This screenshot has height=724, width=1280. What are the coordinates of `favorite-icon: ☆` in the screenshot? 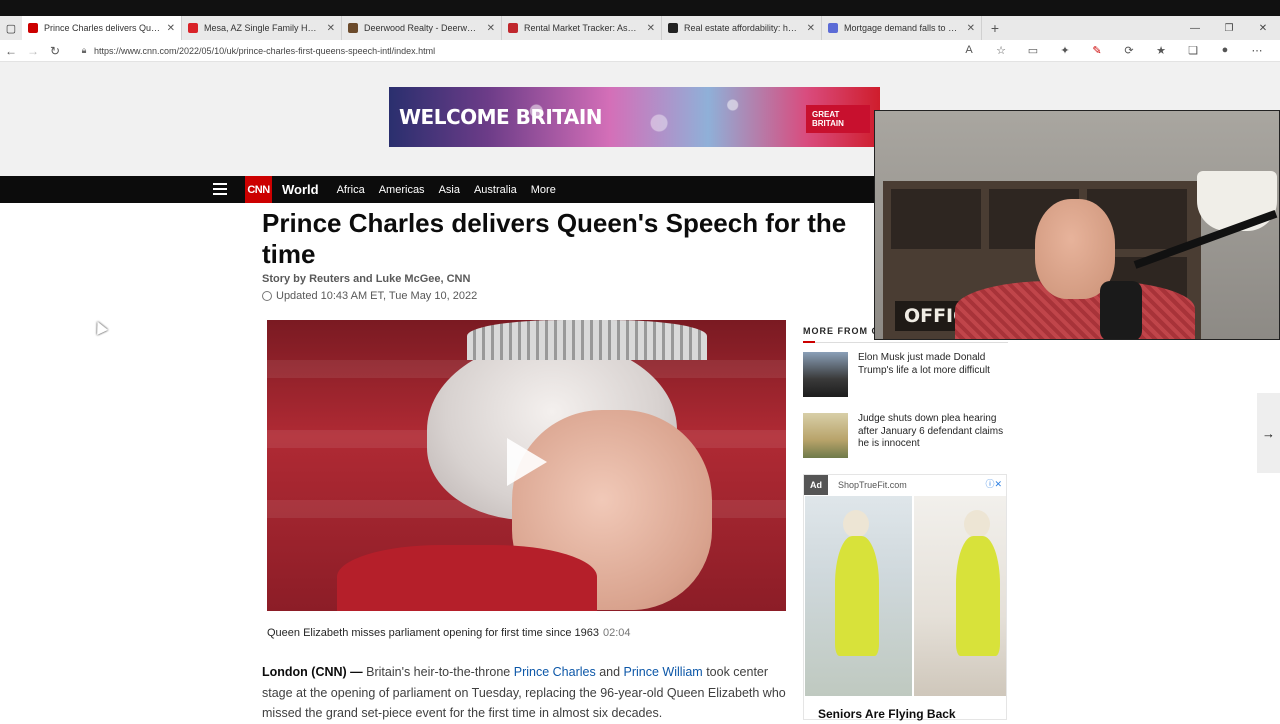 It's located at (1001, 50).